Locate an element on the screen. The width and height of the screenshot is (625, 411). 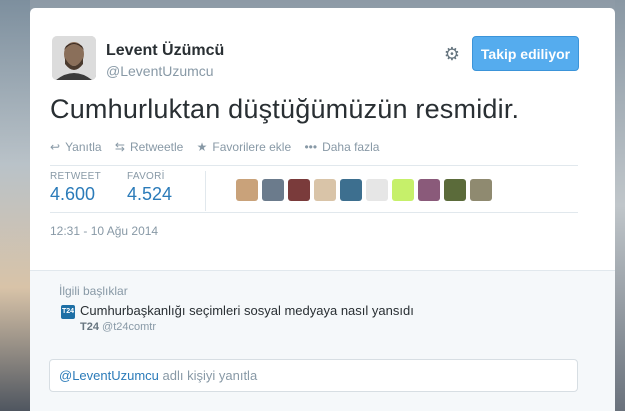
faved-by-avatars is located at coordinates (366, 190).